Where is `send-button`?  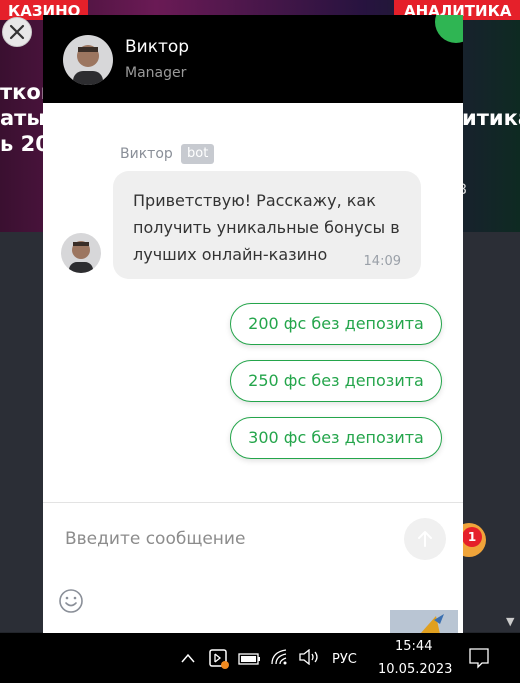 send-button is located at coordinates (425, 539).